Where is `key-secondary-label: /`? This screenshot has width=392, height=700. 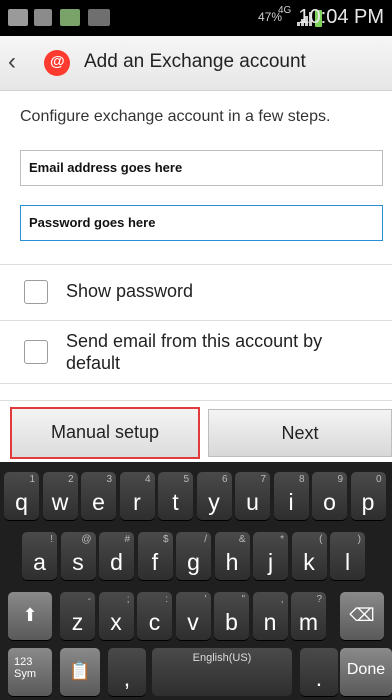
key-secondary-label: / is located at coordinates (205, 539).